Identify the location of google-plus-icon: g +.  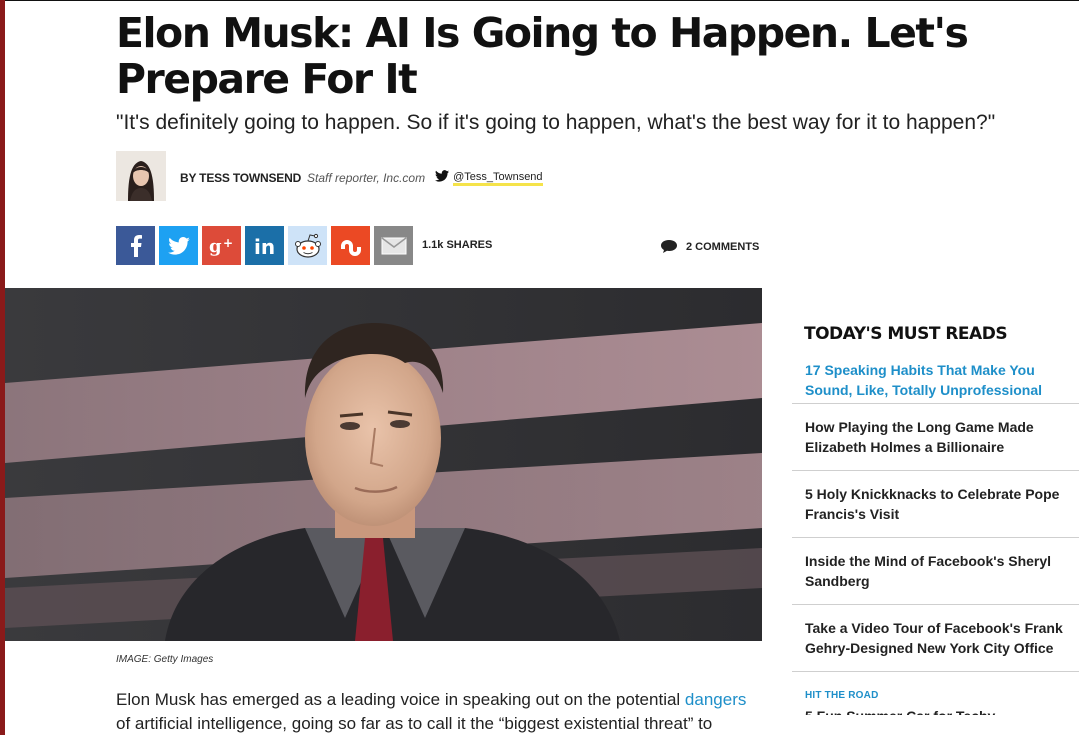
(221, 246).